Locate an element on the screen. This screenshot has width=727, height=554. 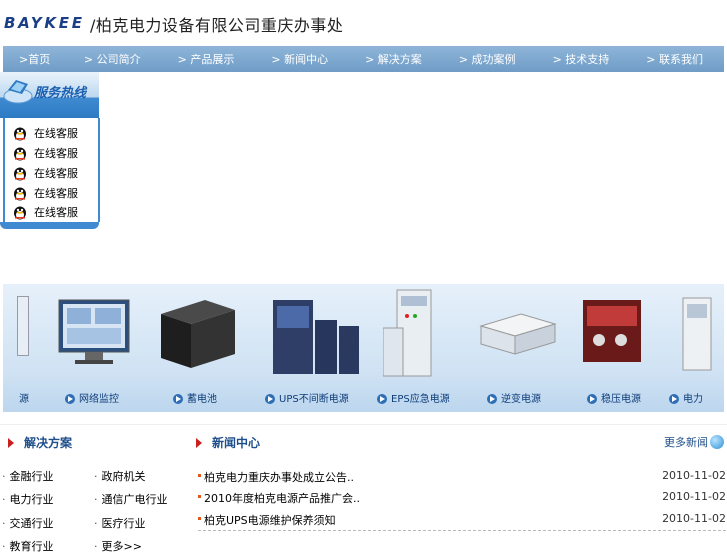
service-hotline-panel: 服务热线 在线客服 在线客服 在线客服 在线客服 在线客服 is located at coordinates (50, 150).